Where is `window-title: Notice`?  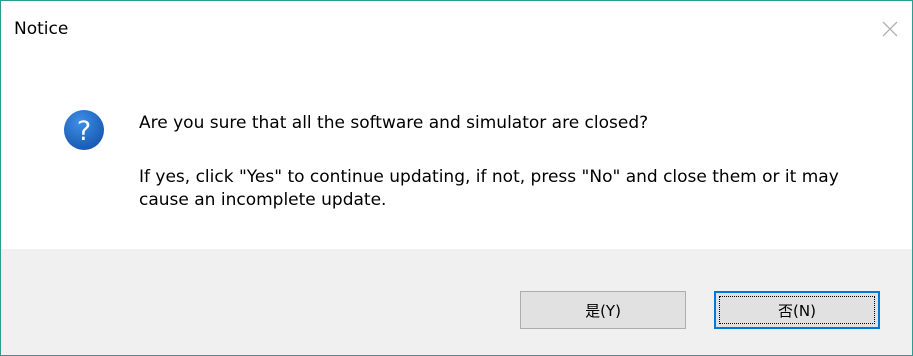
window-title: Notice is located at coordinates (41, 29).